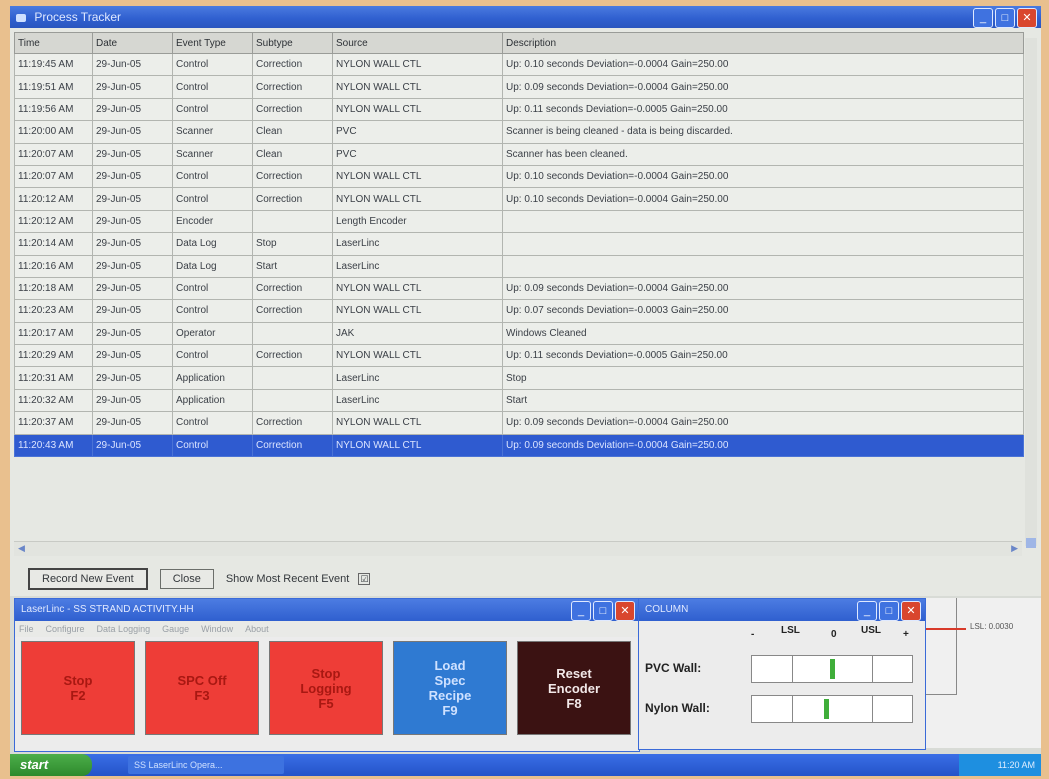 This screenshot has width=1049, height=779. What do you see at coordinates (1027, 18) in the screenshot?
I see `close-window-button: ✕` at bounding box center [1027, 18].